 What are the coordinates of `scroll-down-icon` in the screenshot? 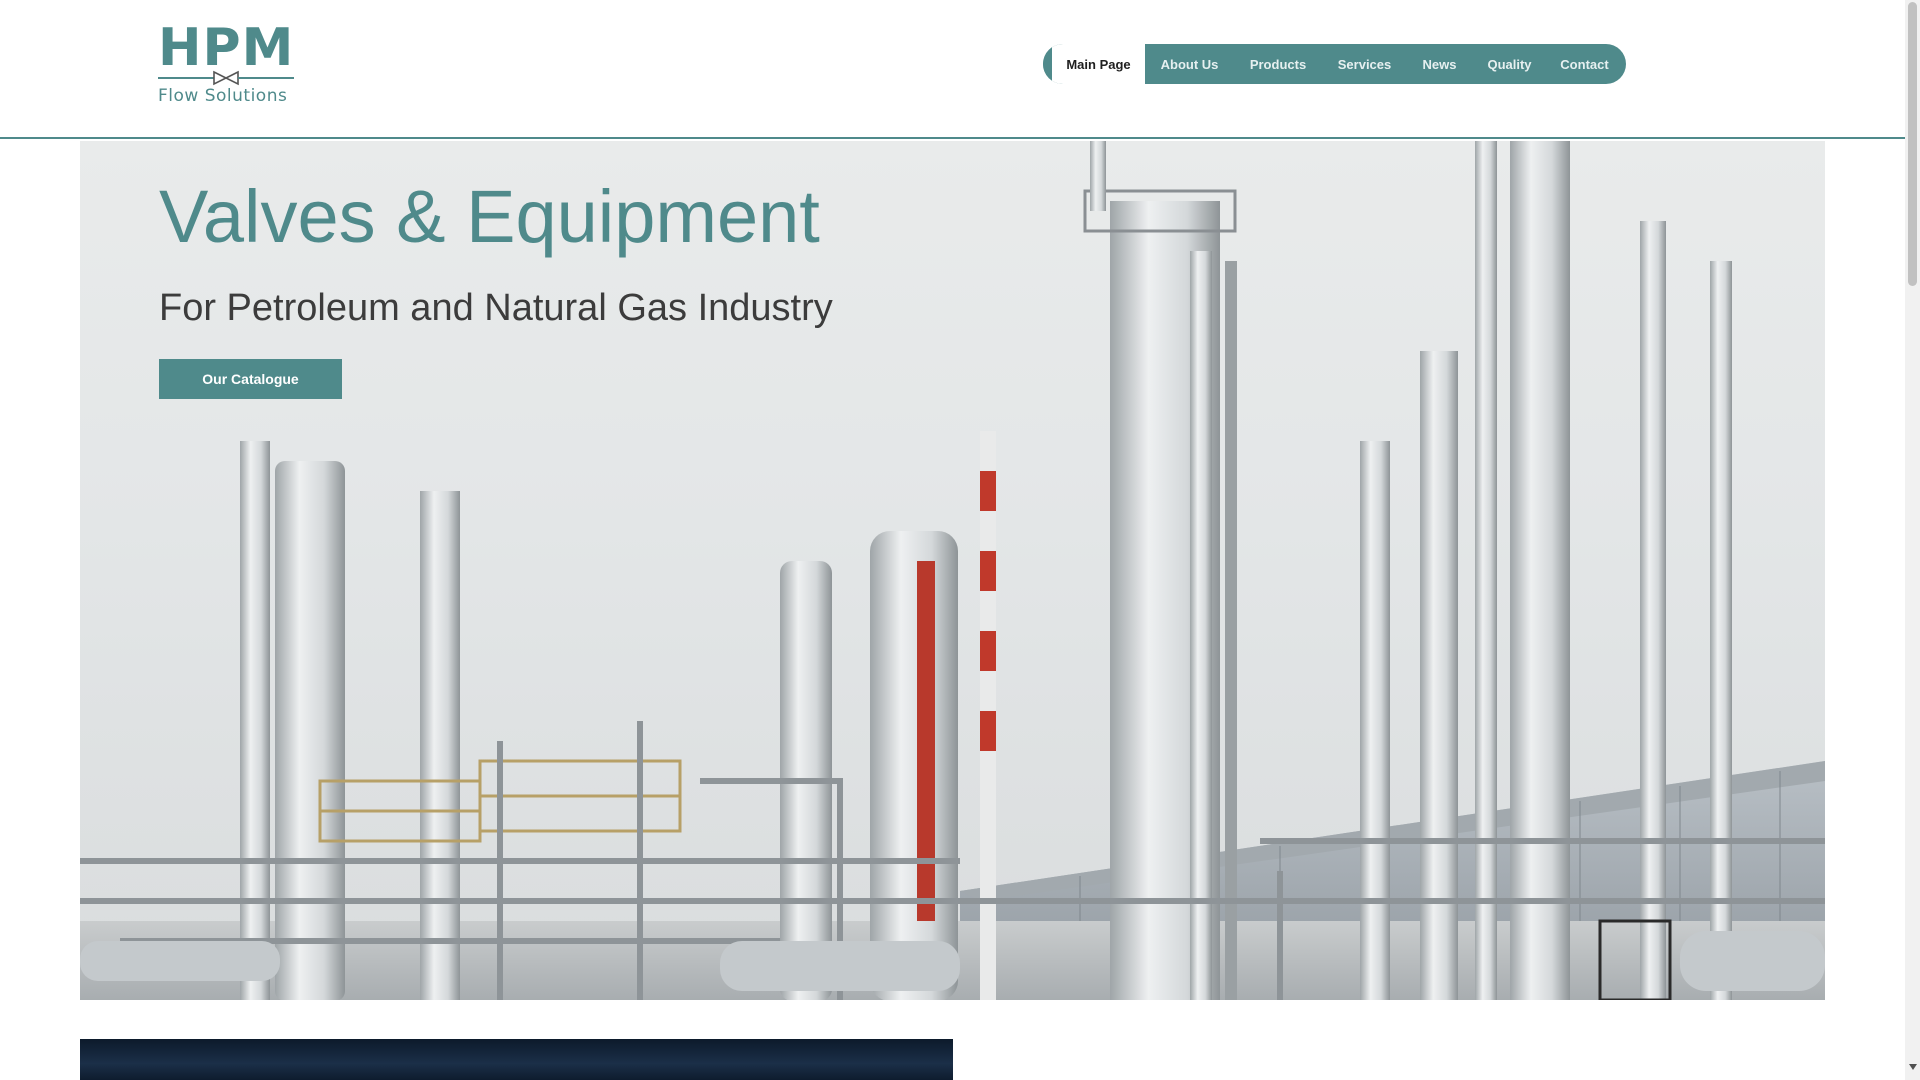 It's located at (1913, 1067).